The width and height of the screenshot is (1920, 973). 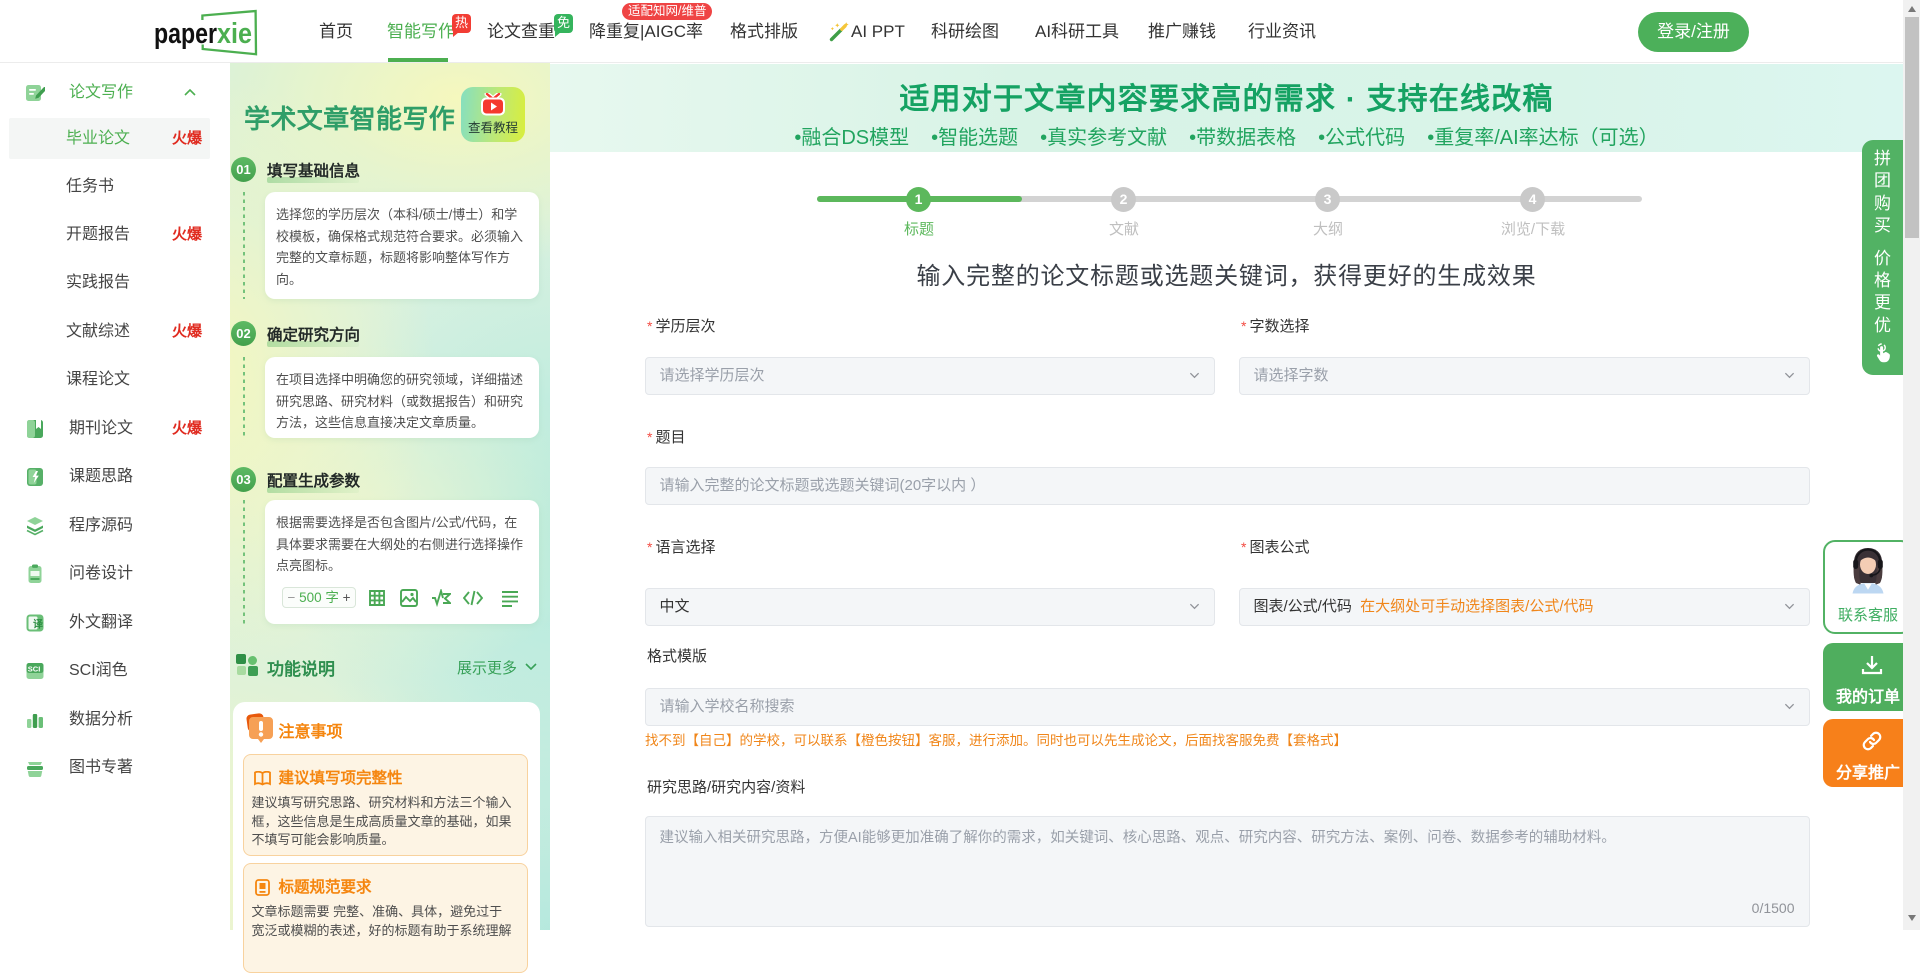 I want to click on svg-text: 译, so click(x=38, y=624).